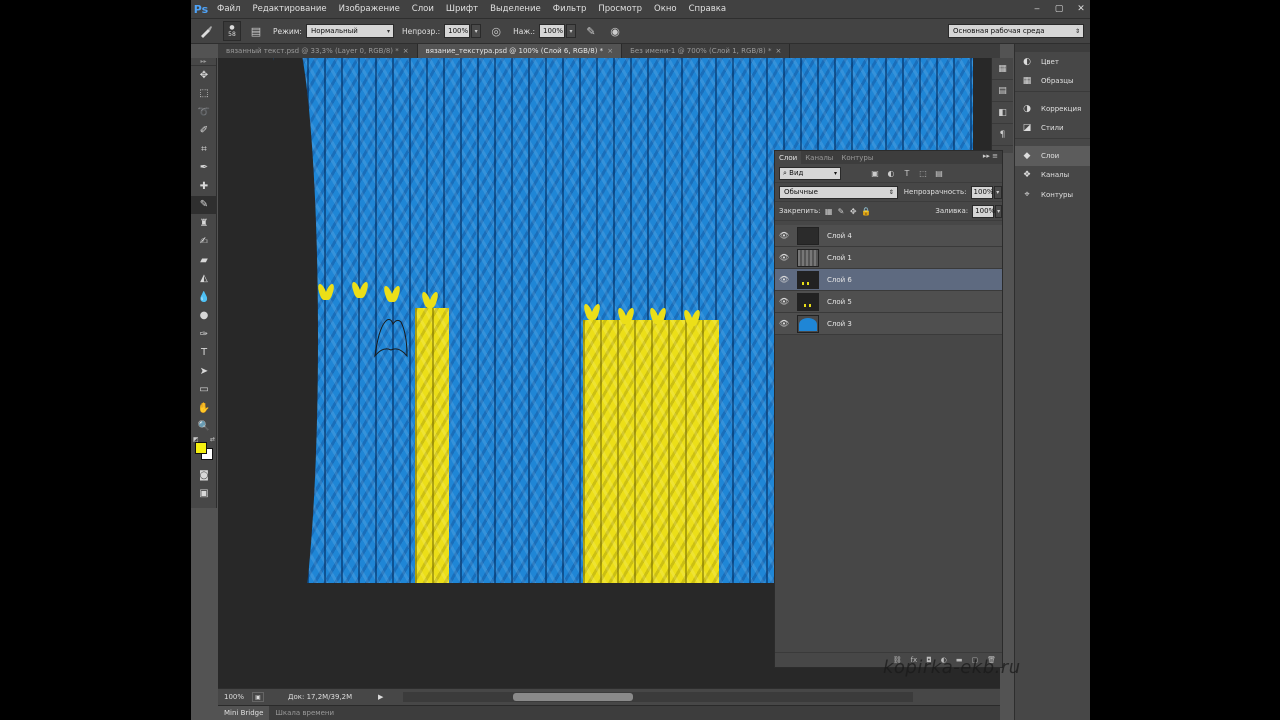 This screenshot has width=1280, height=720. Describe the element at coordinates (658, 697) in the screenshot. I see `horizontal-scrollbar` at that location.